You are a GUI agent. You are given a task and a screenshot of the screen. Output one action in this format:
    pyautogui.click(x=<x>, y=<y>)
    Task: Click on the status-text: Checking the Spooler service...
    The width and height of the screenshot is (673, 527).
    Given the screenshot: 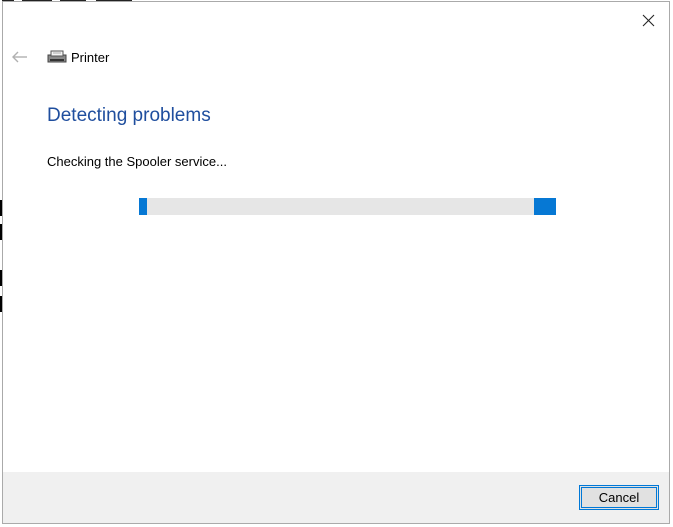 What is the action you would take?
    pyautogui.click(x=137, y=161)
    